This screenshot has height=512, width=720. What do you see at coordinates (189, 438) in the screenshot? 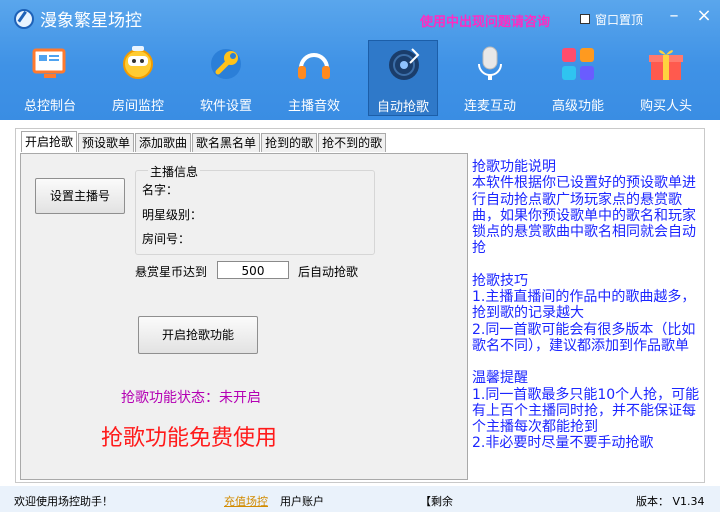
I see `free-use-text: 抢歌功能免费使用` at bounding box center [189, 438].